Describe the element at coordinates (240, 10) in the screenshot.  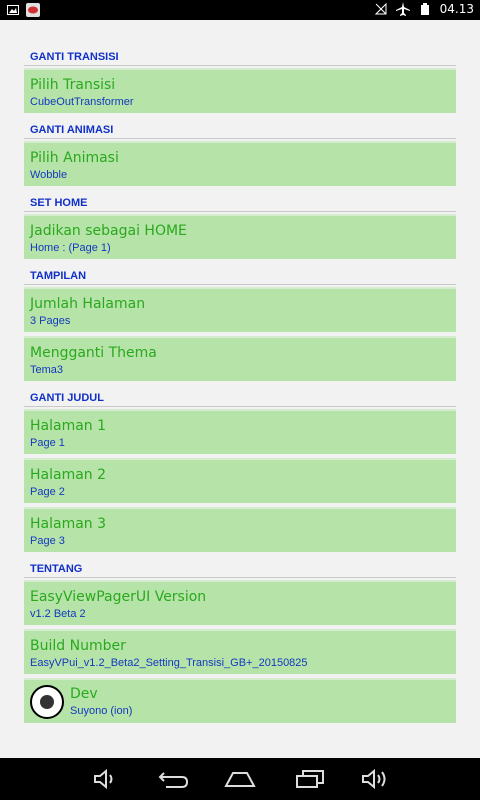
I see `status-bar: 04.13` at that location.